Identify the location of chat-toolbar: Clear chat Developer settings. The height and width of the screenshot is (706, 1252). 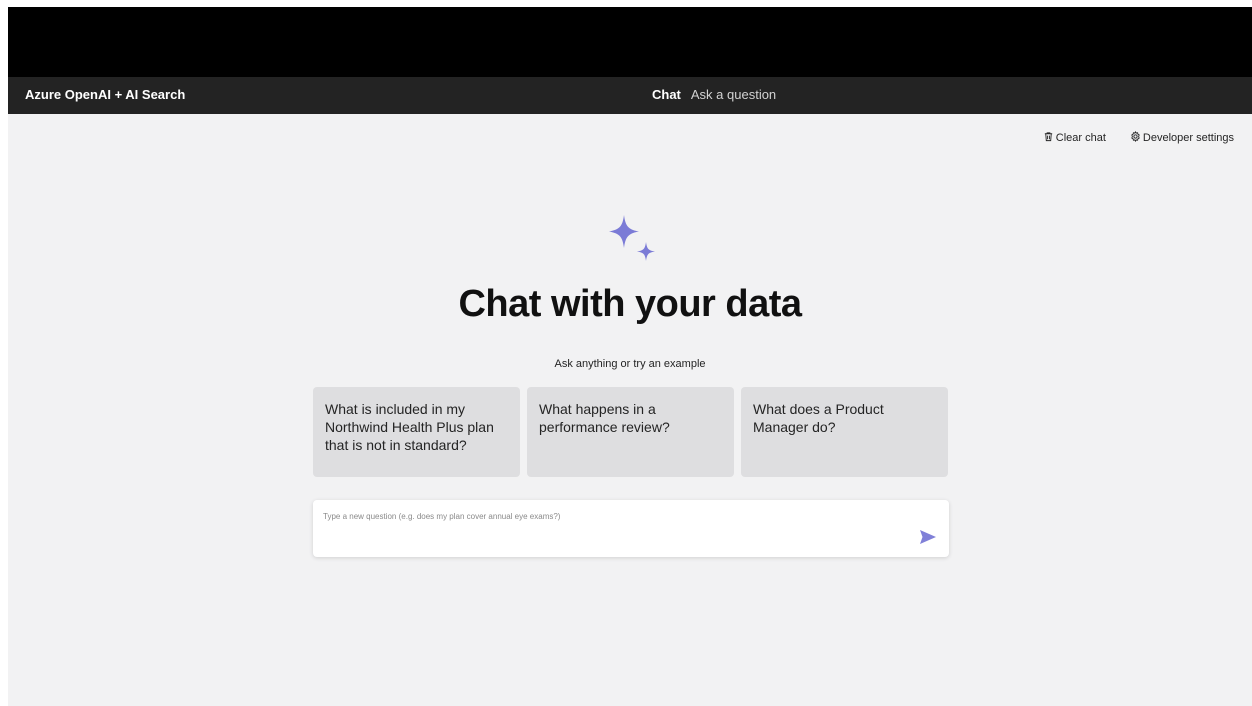
(1138, 138).